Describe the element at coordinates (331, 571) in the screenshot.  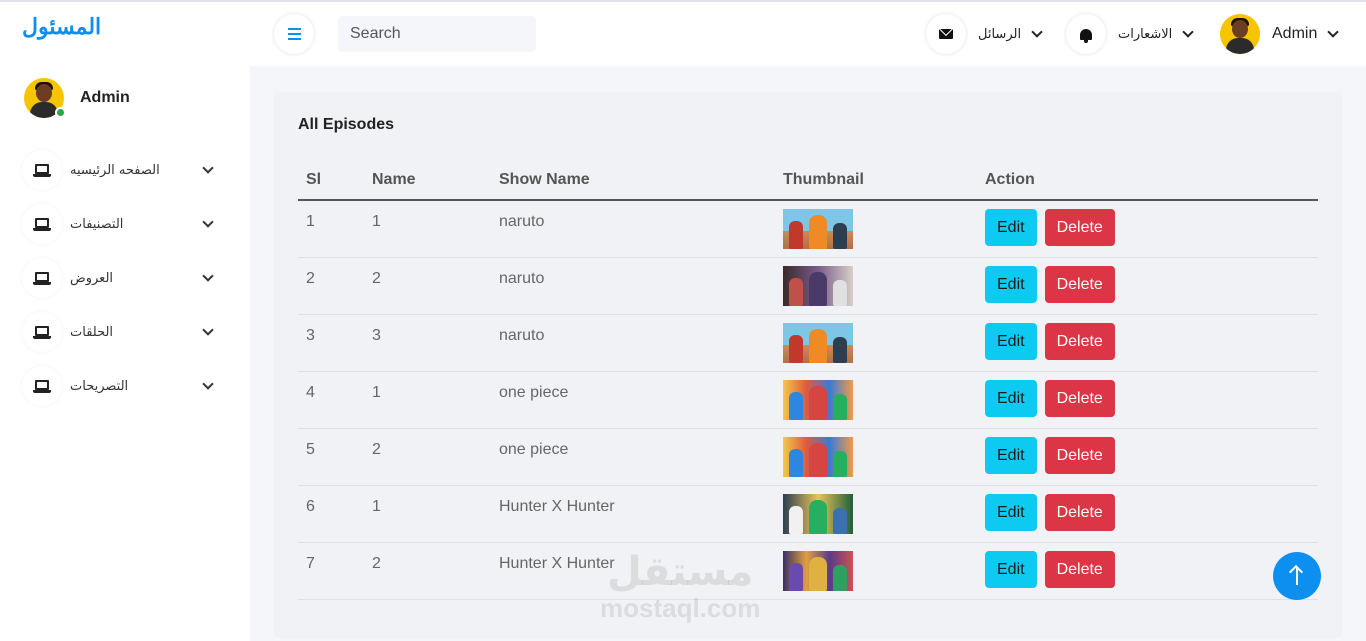
I see `cell-sl: 7` at that location.